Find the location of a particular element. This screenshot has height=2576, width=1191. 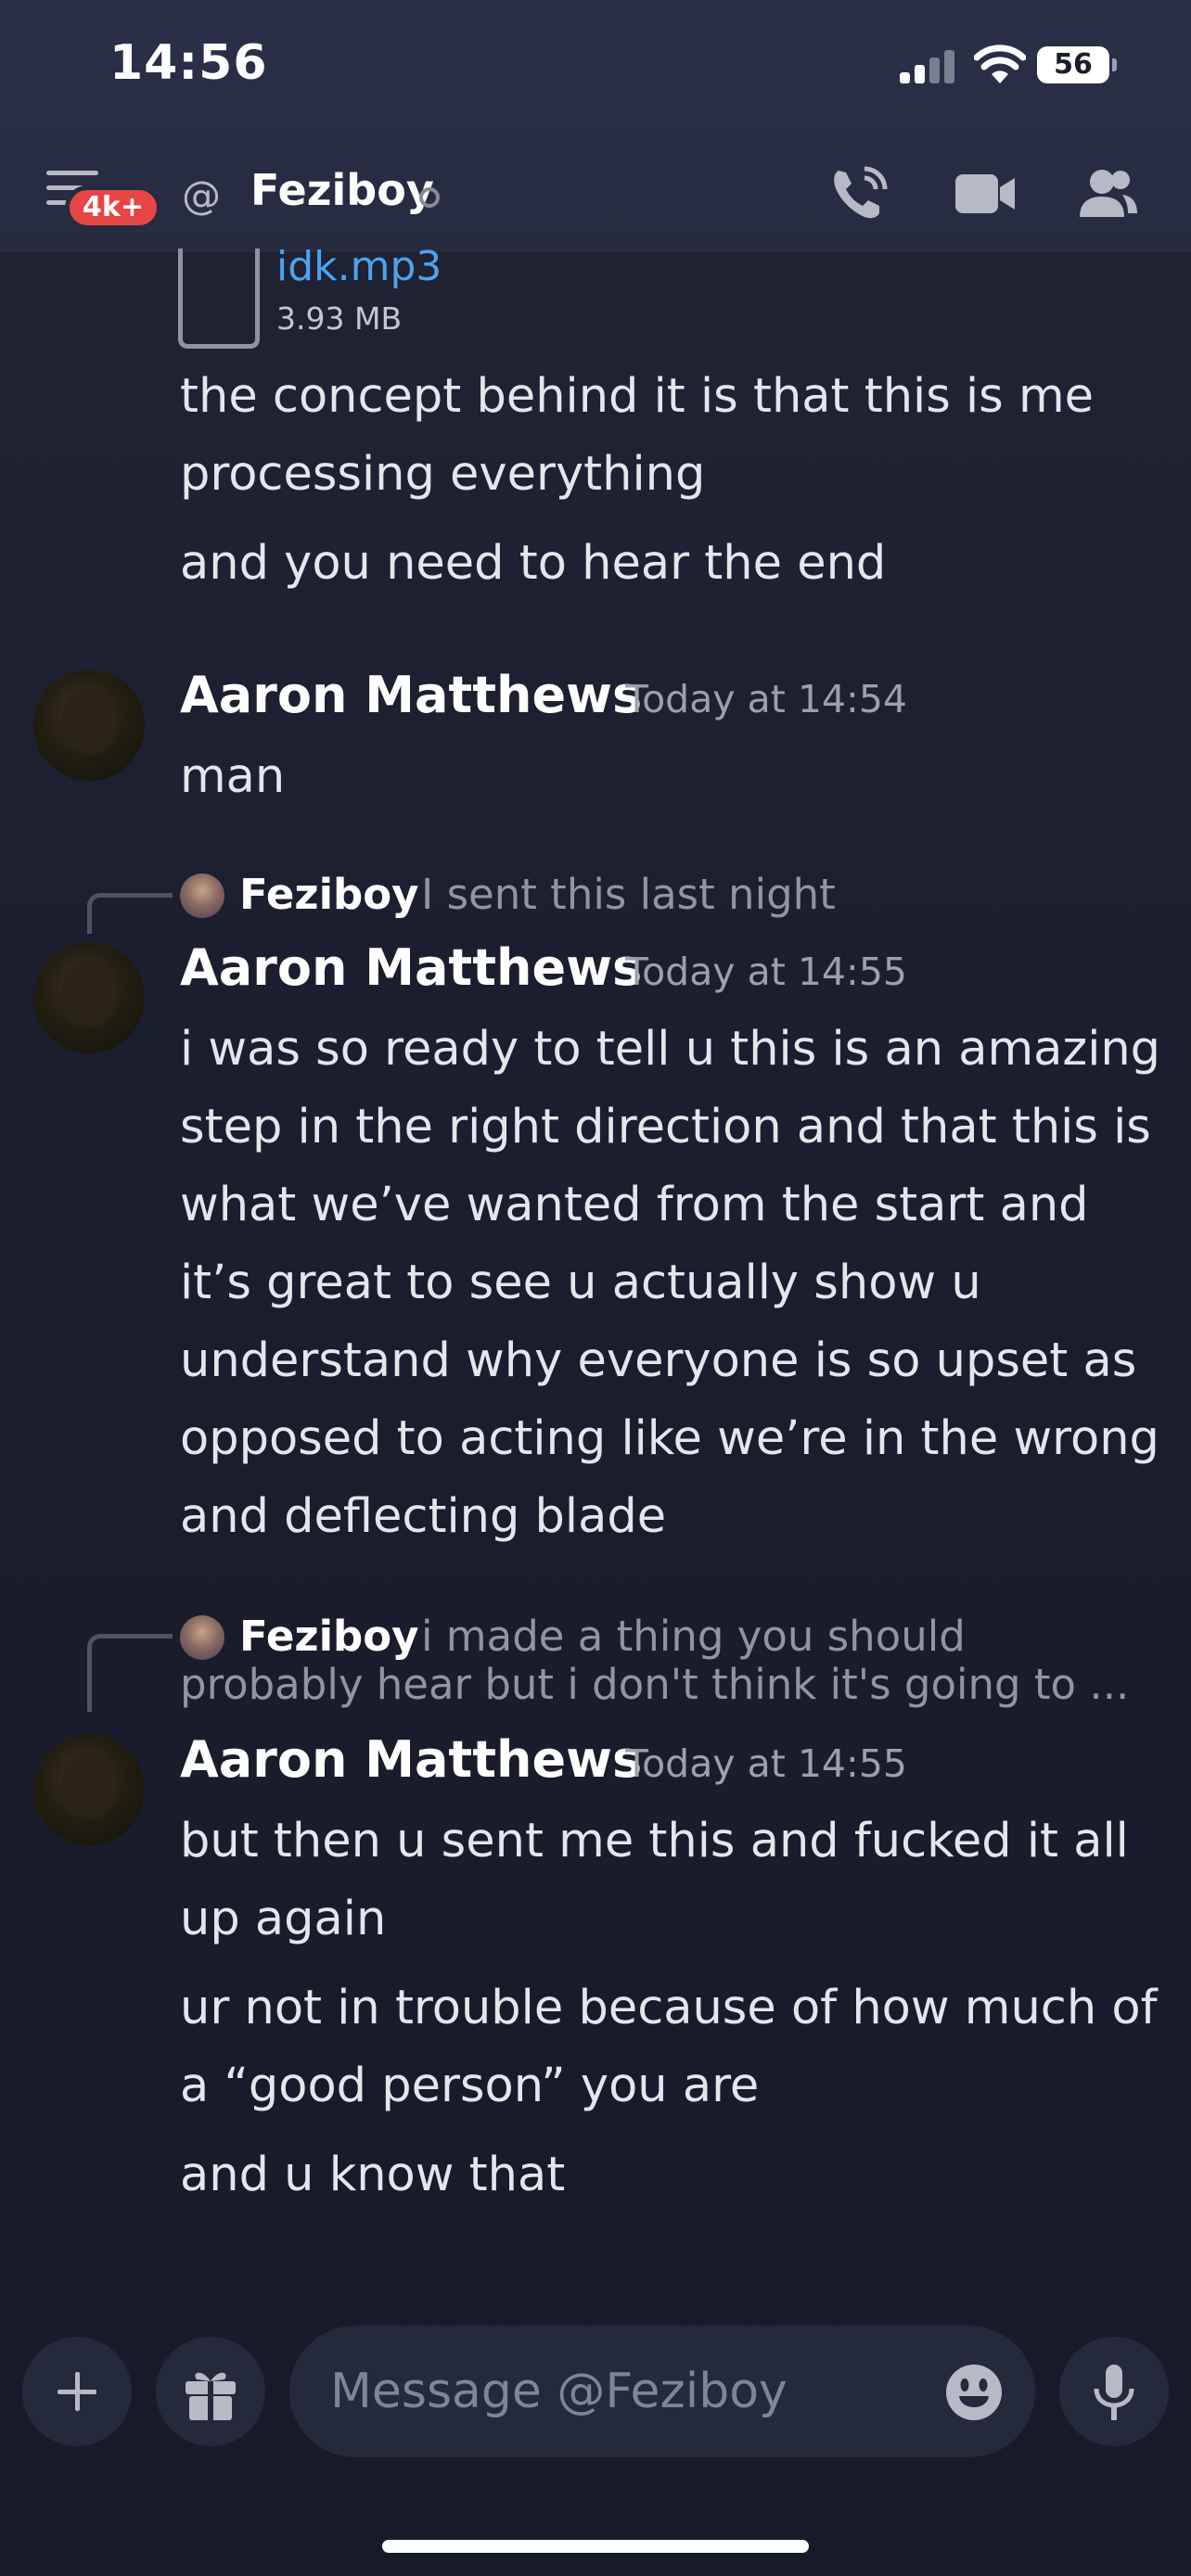

phone-call-icon is located at coordinates (861, 192).